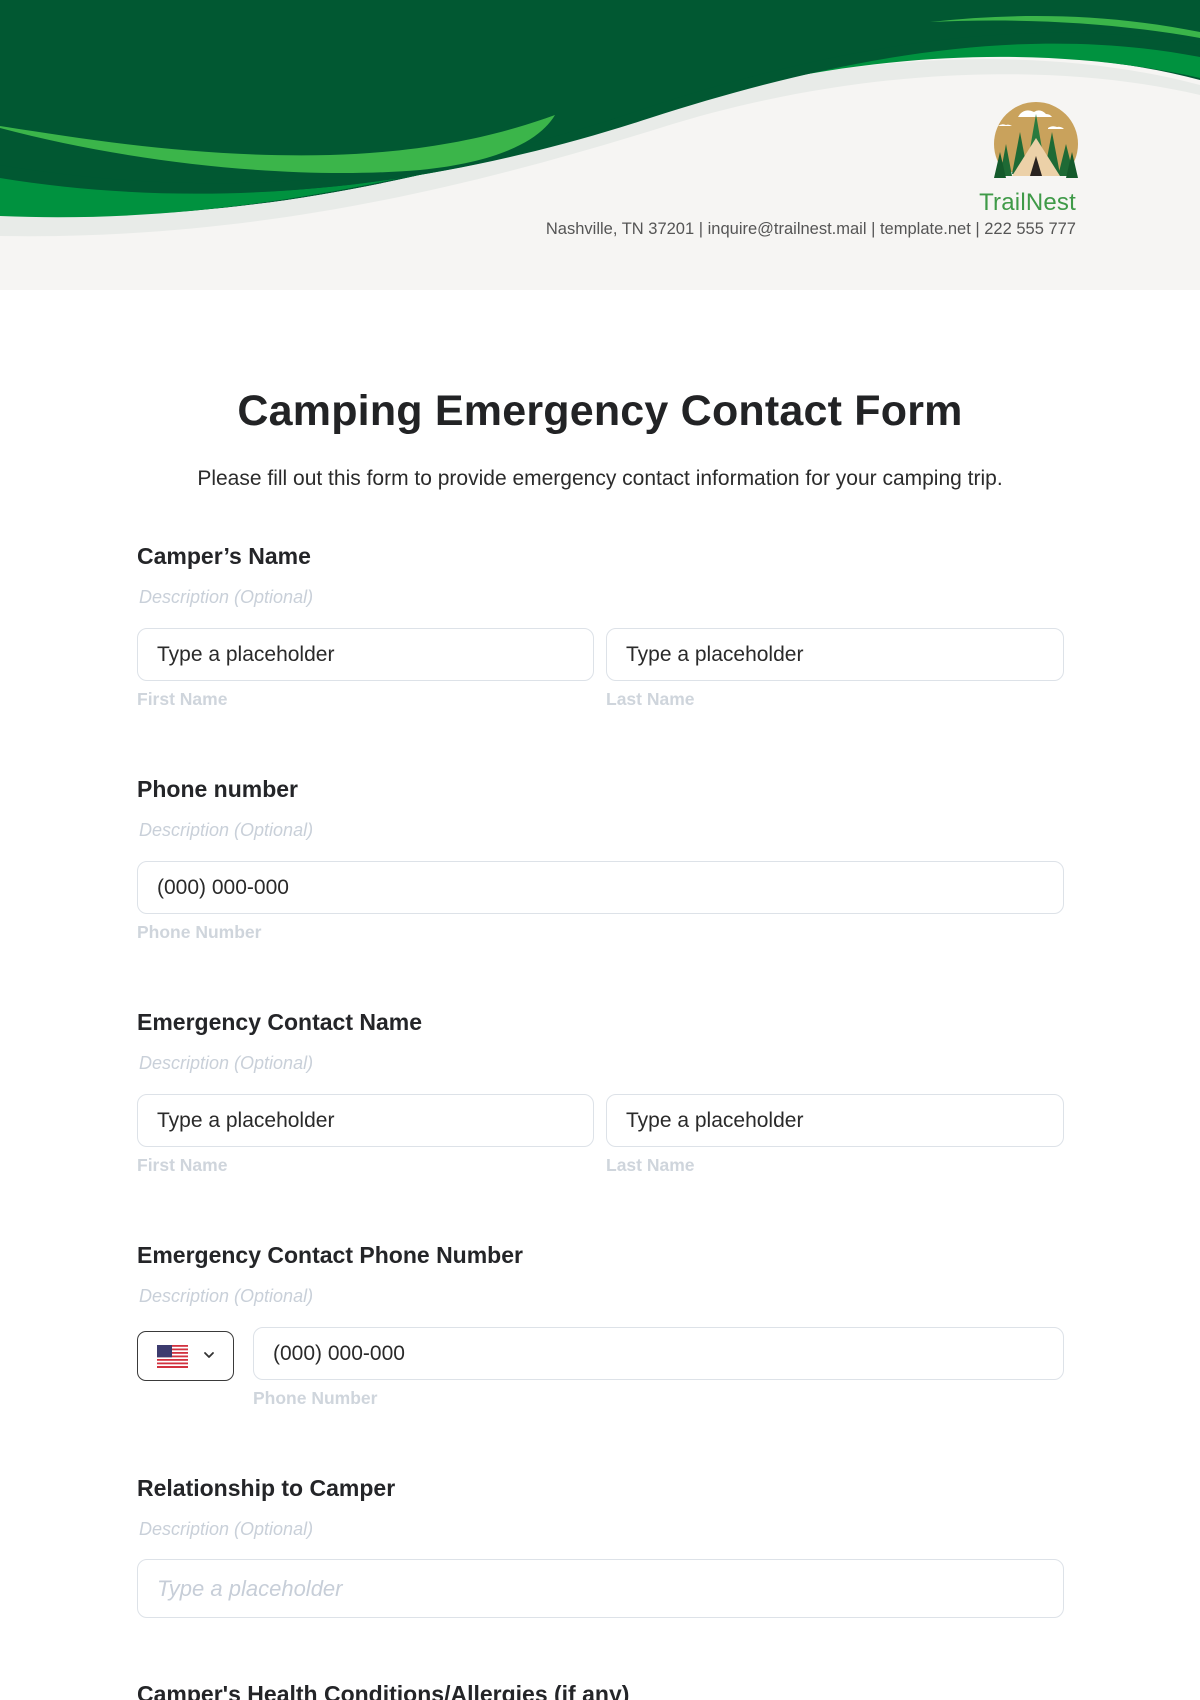 The height and width of the screenshot is (1700, 1200). What do you see at coordinates (600, 411) in the screenshot?
I see `form-title: Camping Emergency Contact Form` at bounding box center [600, 411].